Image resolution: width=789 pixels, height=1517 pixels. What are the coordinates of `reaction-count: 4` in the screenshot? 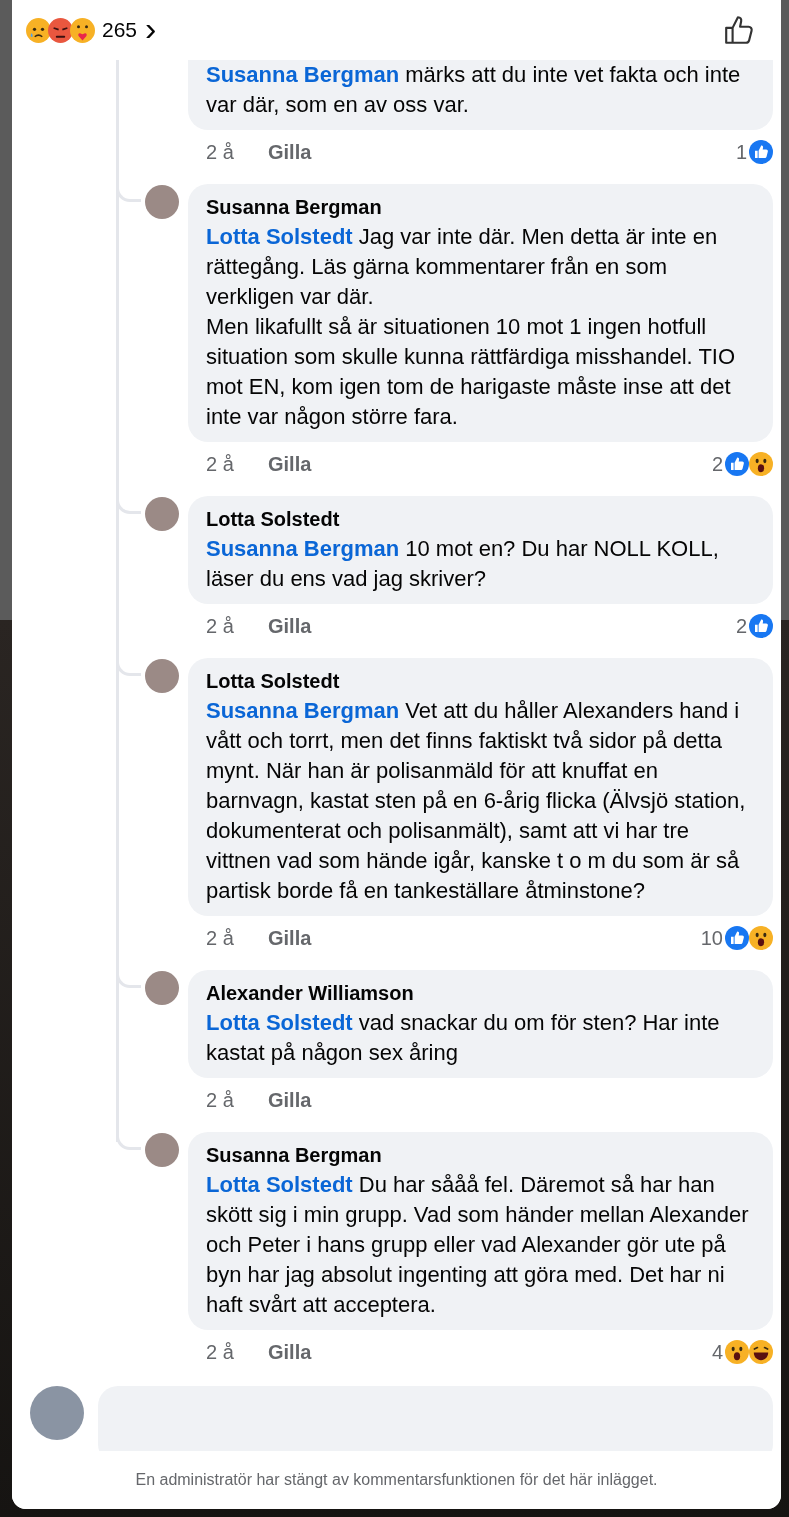 It's located at (717, 1352).